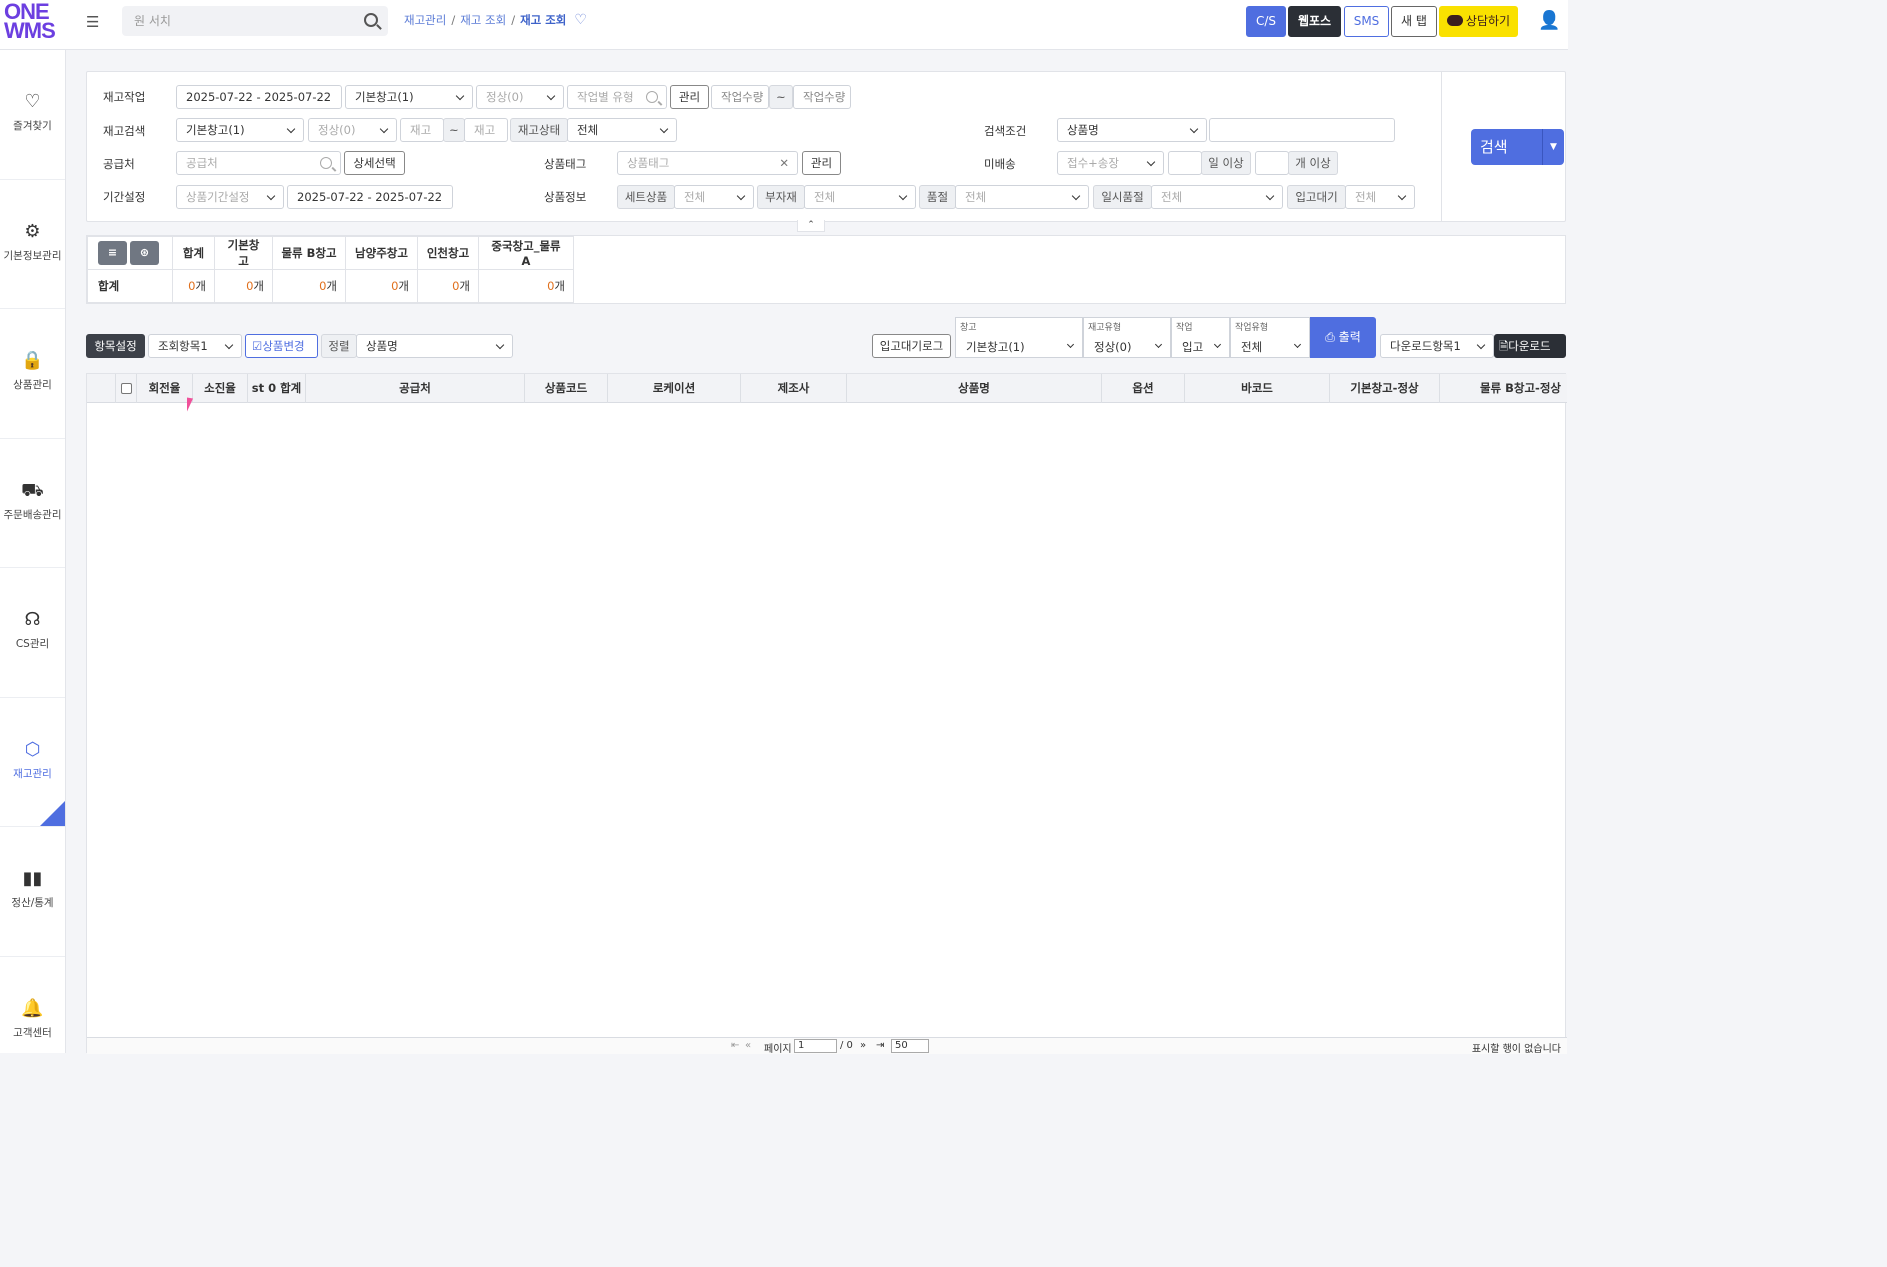 This screenshot has width=1887, height=1267. I want to click on col-header: 상품명, so click(974, 388).